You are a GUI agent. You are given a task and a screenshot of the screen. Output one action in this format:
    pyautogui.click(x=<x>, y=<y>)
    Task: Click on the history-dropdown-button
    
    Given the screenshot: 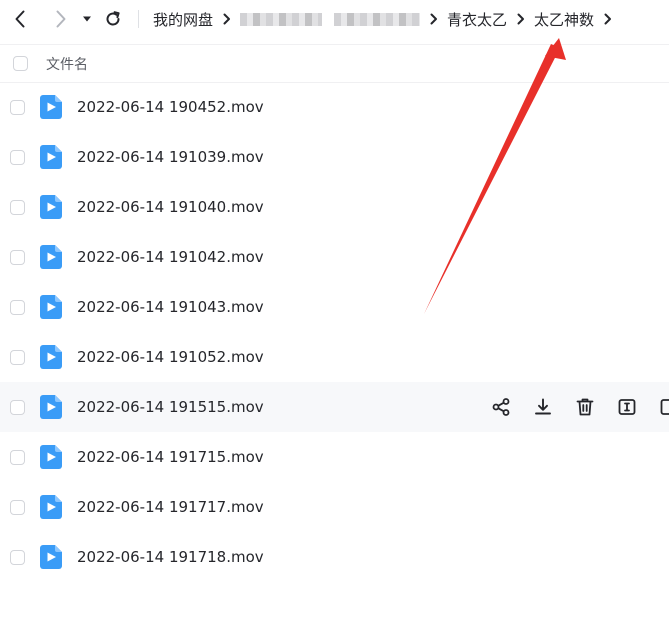 What is the action you would take?
    pyautogui.click(x=87, y=19)
    